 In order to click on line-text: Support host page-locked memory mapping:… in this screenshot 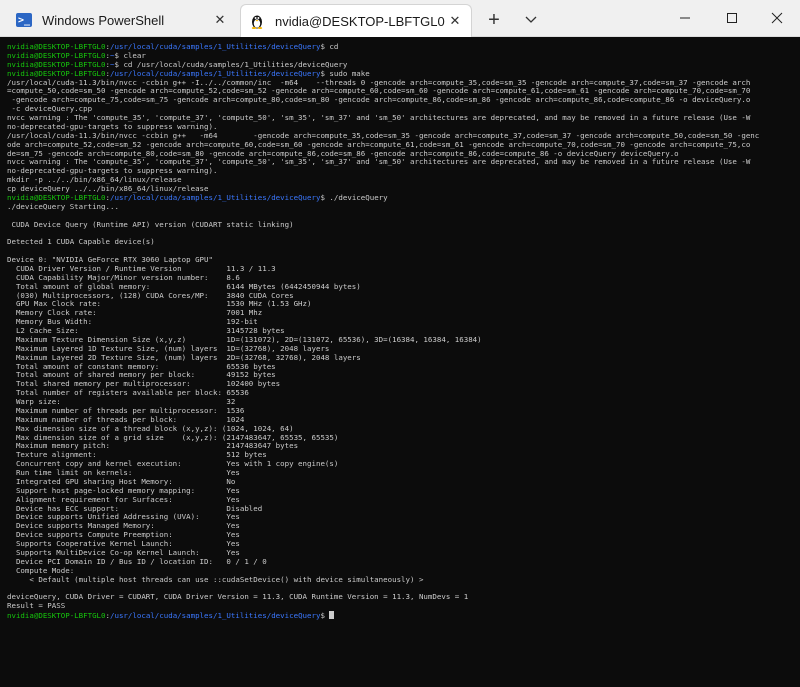, I will do `click(123, 490)`.